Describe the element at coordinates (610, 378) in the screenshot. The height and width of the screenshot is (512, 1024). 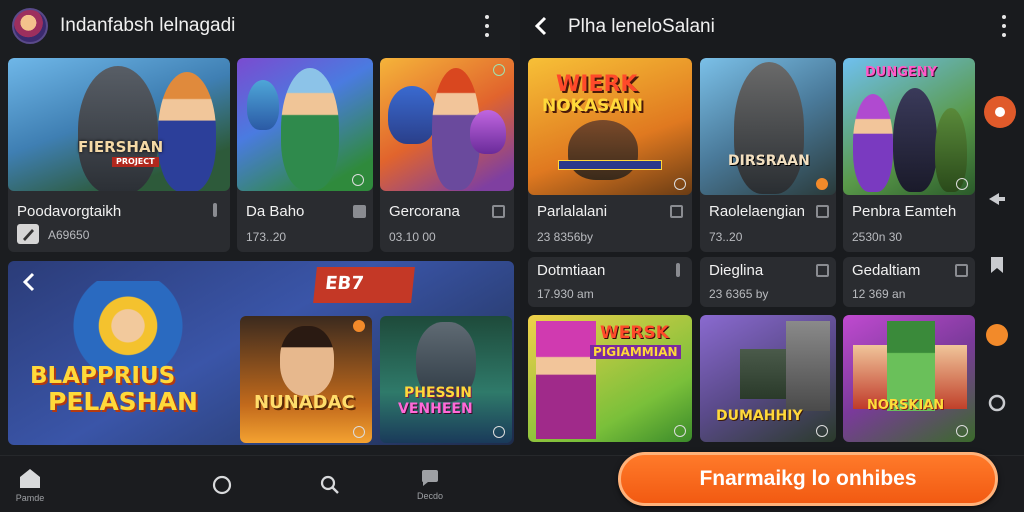
I see `game-card: WERSK PIGIAMMIAN` at that location.